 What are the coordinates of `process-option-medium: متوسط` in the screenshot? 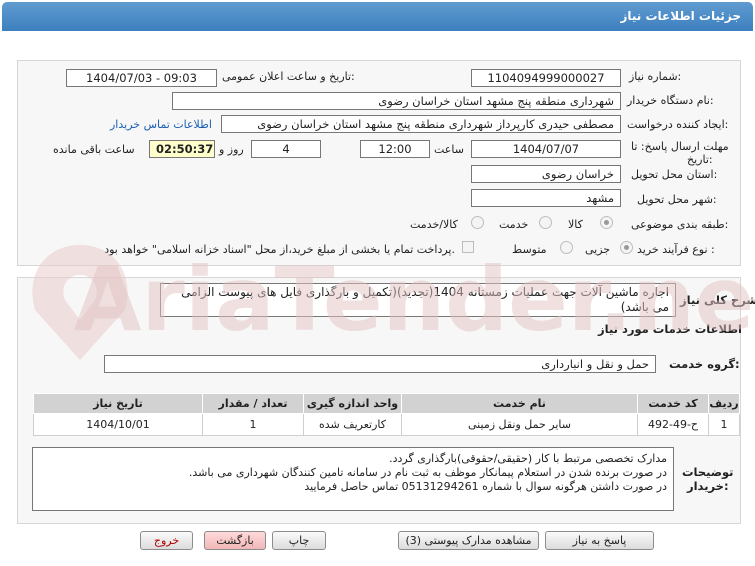 It's located at (529, 249).